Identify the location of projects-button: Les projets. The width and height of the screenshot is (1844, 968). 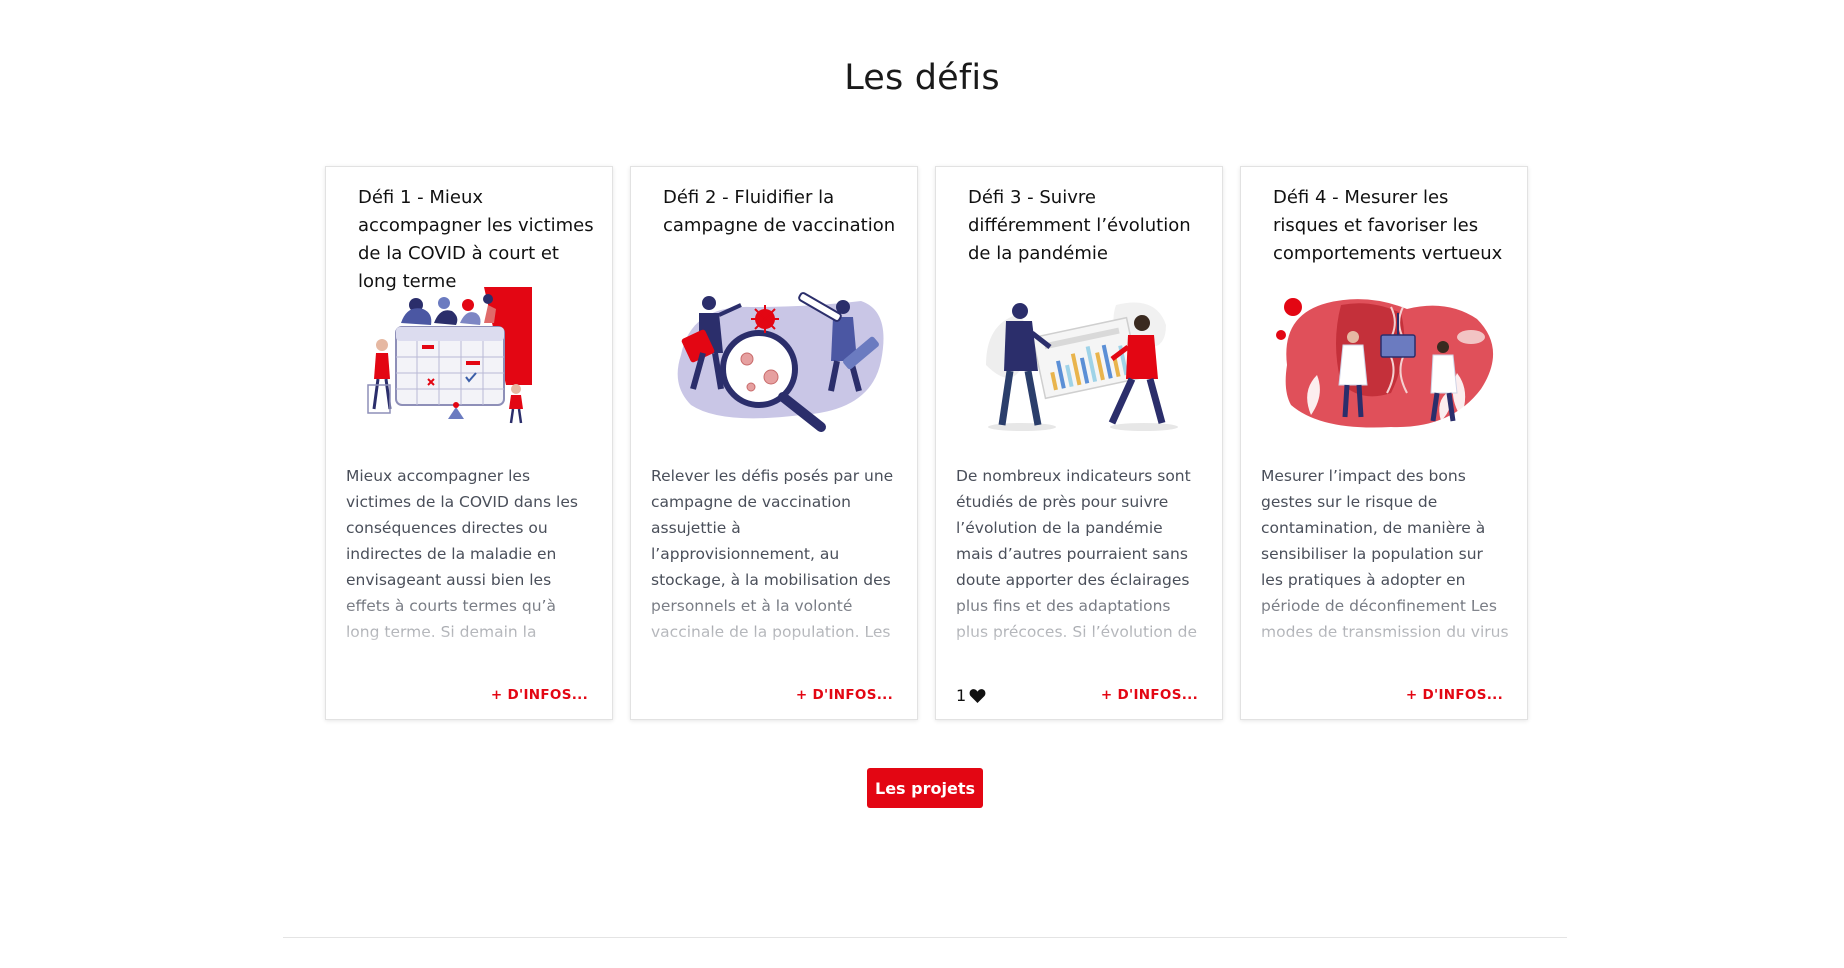
(925, 788).